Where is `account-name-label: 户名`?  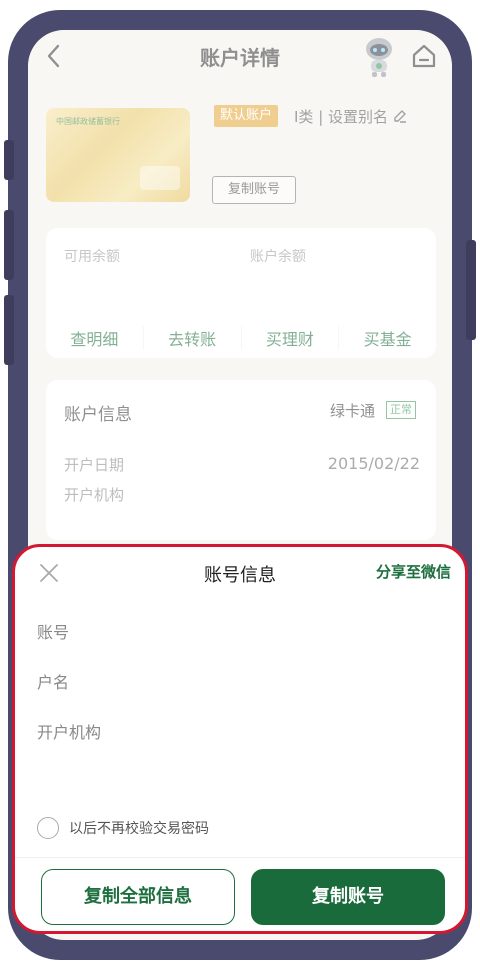 account-name-label: 户名 is located at coordinates (53, 682).